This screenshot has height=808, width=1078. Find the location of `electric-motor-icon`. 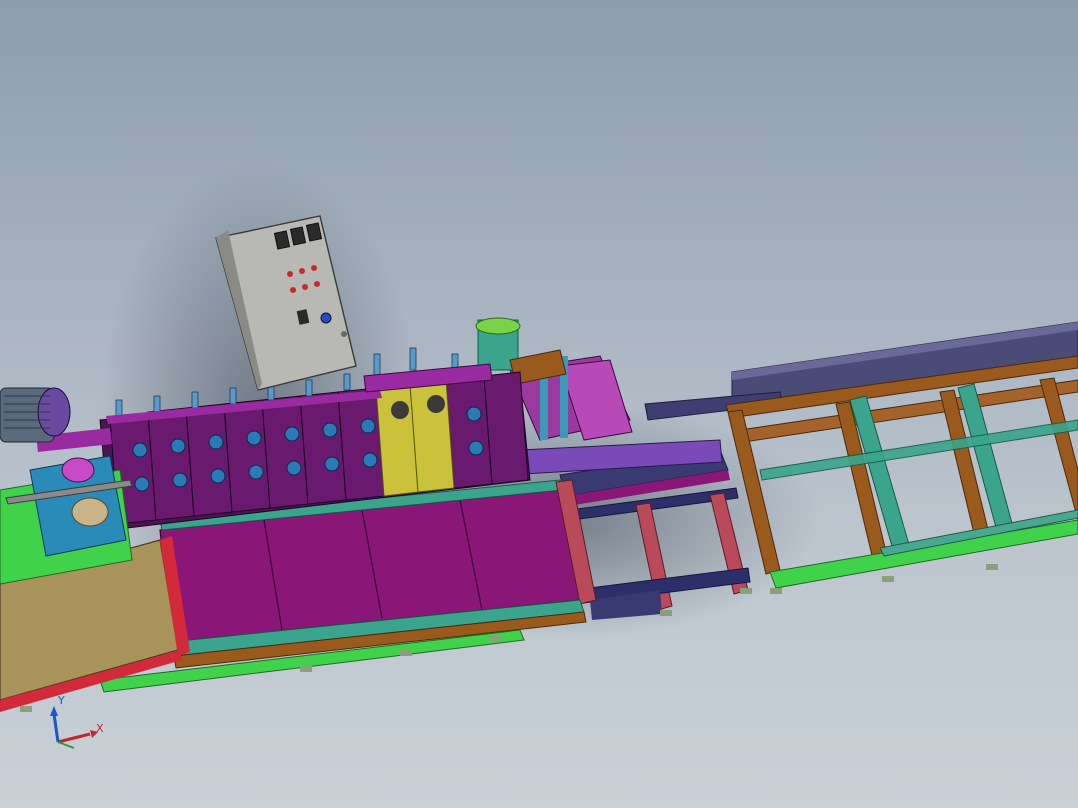

electric-motor-icon is located at coordinates (35, 415).